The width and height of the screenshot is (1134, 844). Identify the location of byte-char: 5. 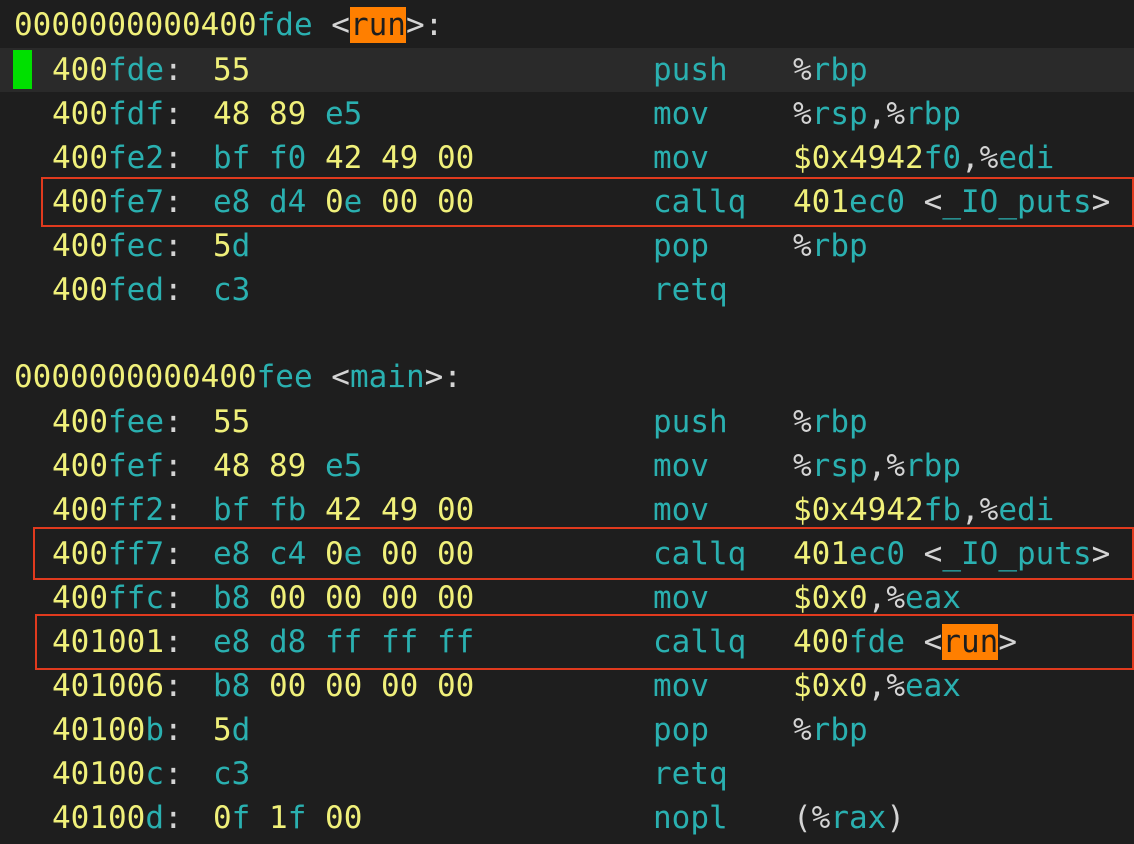
(222, 730).